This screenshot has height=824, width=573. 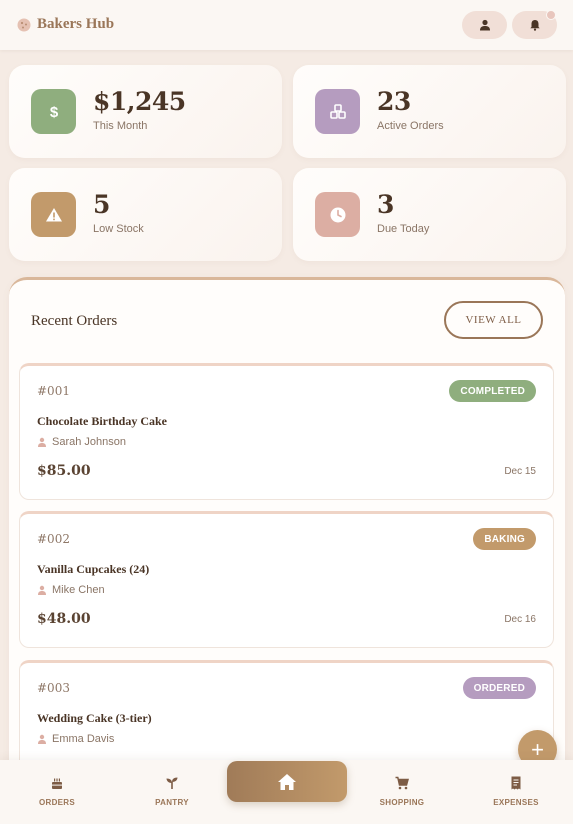 What do you see at coordinates (402, 783) in the screenshot?
I see `cart-icon` at bounding box center [402, 783].